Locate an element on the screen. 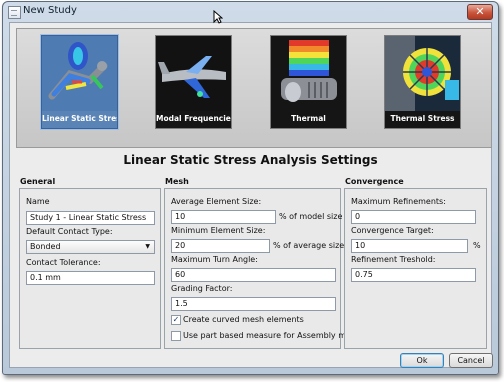 The height and width of the screenshot is (382, 504). engine-thermal-thumbnail-icon is located at coordinates (308, 73).